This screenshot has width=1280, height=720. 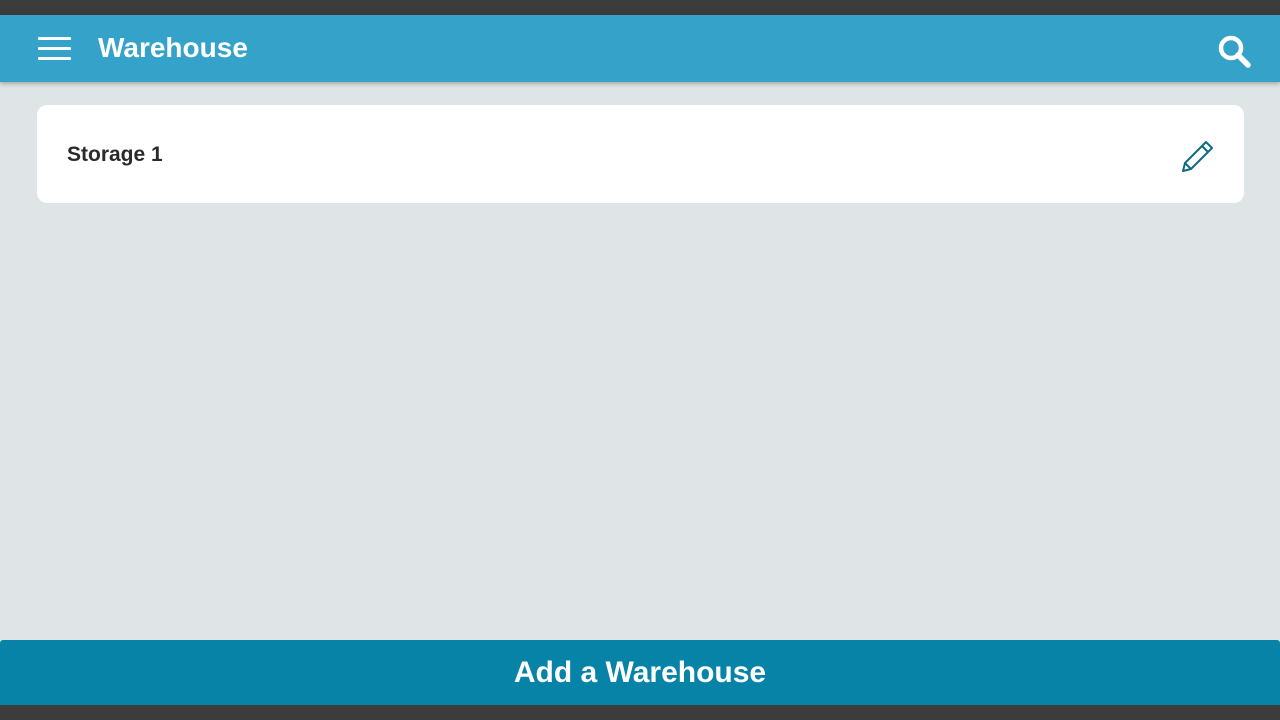 I want to click on page-title: Warehouse, so click(x=173, y=47).